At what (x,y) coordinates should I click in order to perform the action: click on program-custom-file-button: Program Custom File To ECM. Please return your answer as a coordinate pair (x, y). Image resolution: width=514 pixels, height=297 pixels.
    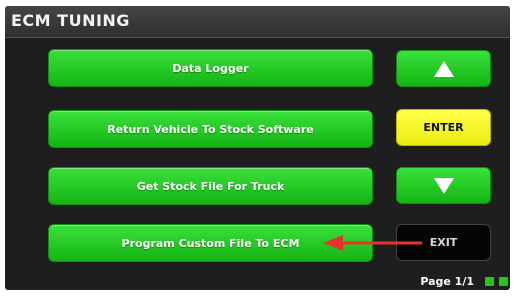
    Looking at the image, I should click on (210, 243).